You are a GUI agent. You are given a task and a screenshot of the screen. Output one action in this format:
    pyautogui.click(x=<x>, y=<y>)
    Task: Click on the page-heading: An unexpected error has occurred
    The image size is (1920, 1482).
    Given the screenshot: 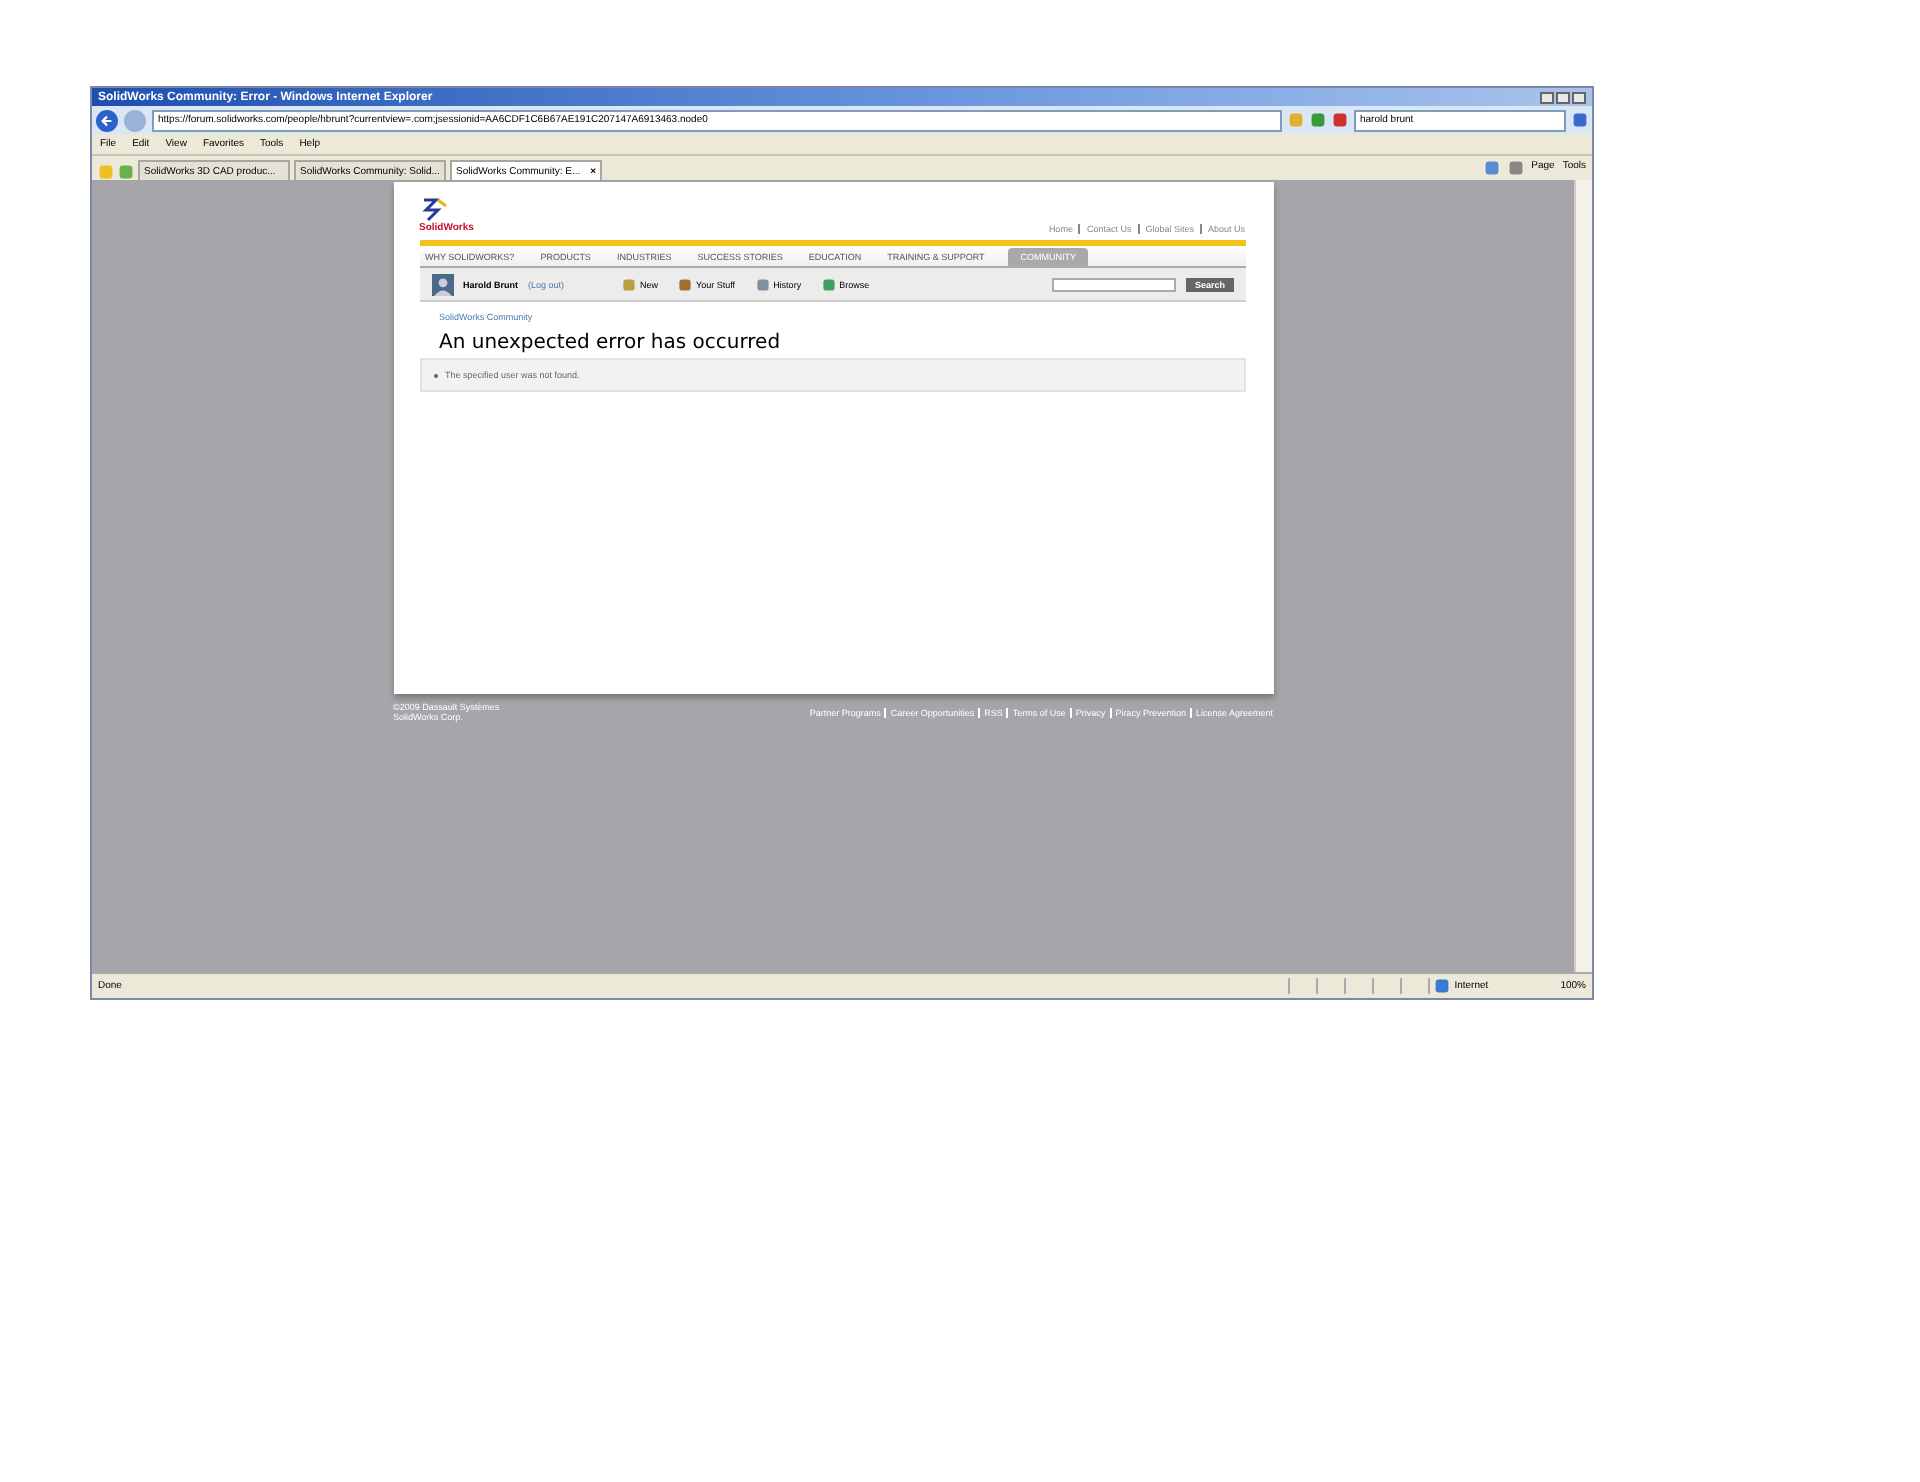 What is the action you would take?
    pyautogui.click(x=611, y=343)
    